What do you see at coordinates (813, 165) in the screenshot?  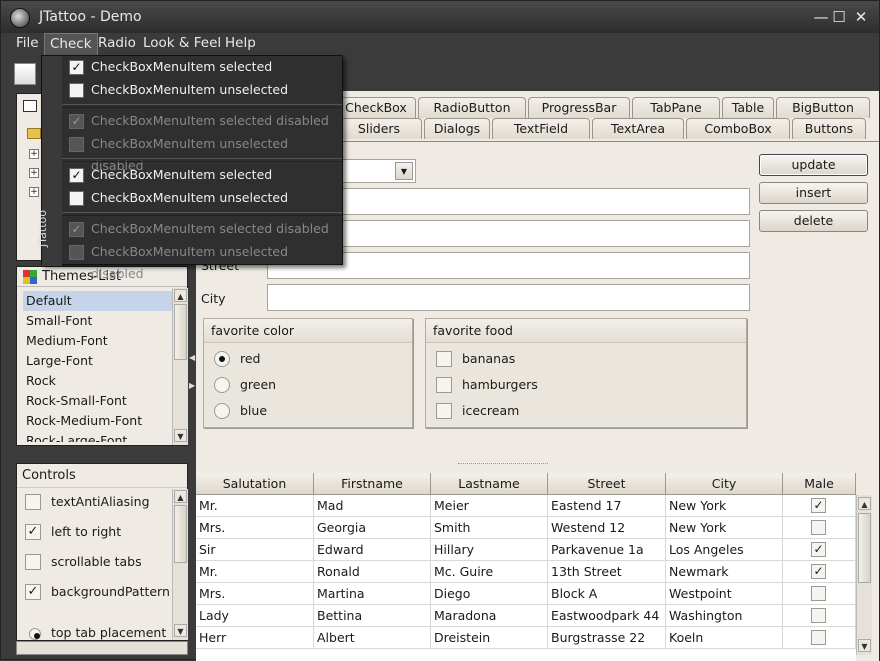 I see `update-button: update` at bounding box center [813, 165].